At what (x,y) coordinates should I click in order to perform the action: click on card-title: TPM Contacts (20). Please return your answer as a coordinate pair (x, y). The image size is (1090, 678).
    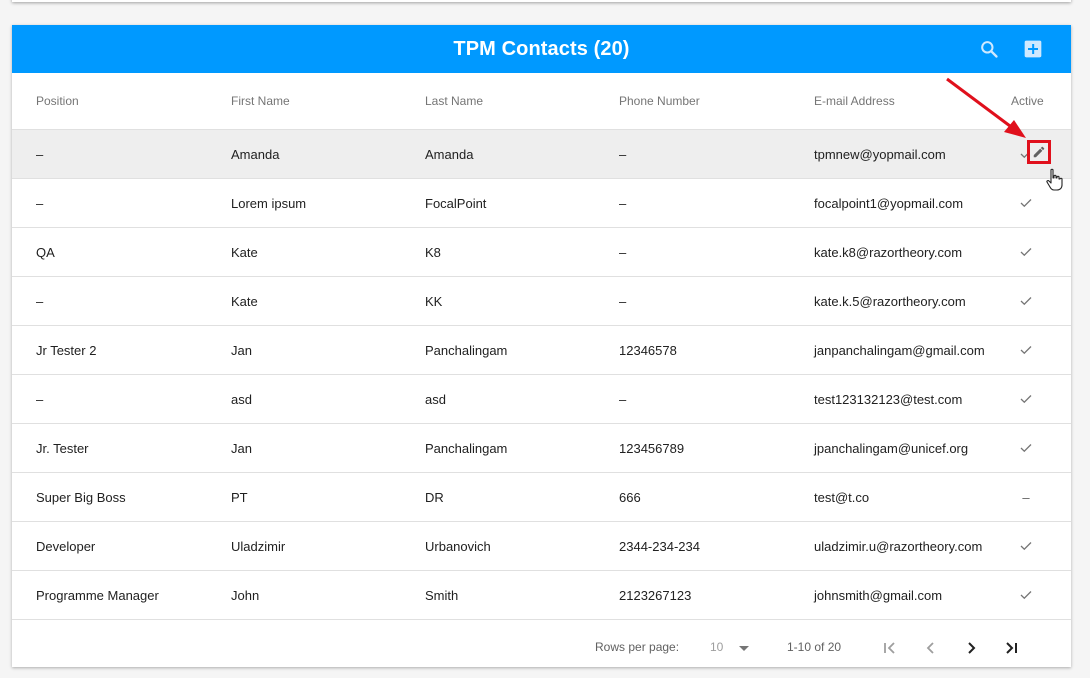
    Looking at the image, I should click on (541, 48).